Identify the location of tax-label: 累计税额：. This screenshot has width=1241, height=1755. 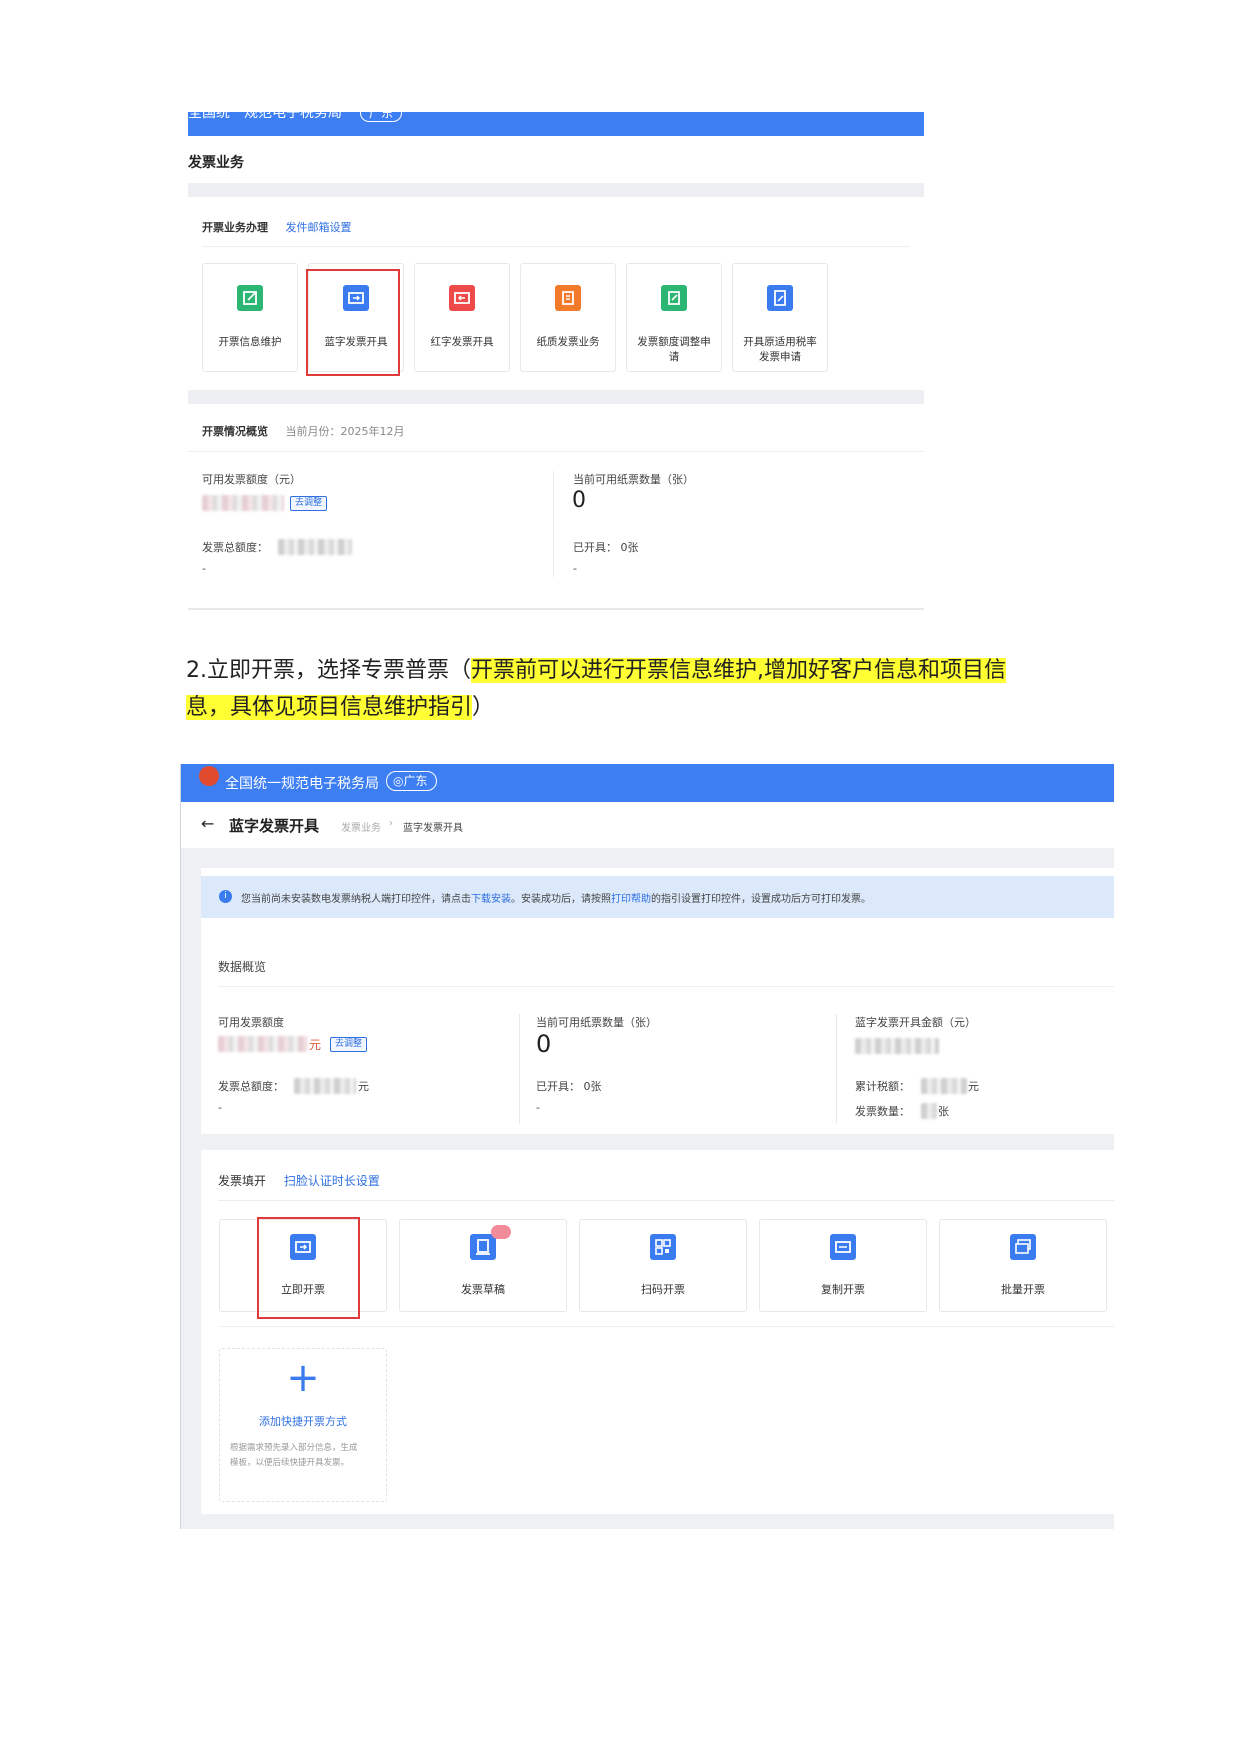
(882, 1086).